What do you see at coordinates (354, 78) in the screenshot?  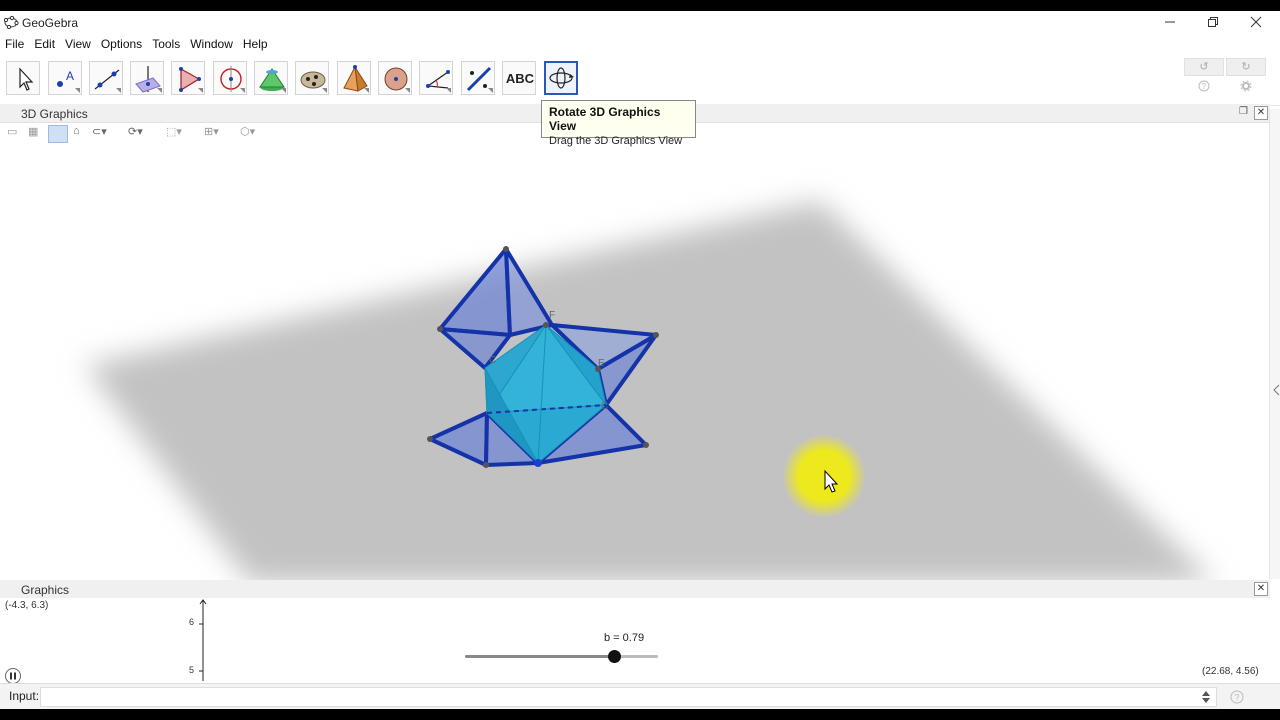 I see `pyramid-tool-button` at bounding box center [354, 78].